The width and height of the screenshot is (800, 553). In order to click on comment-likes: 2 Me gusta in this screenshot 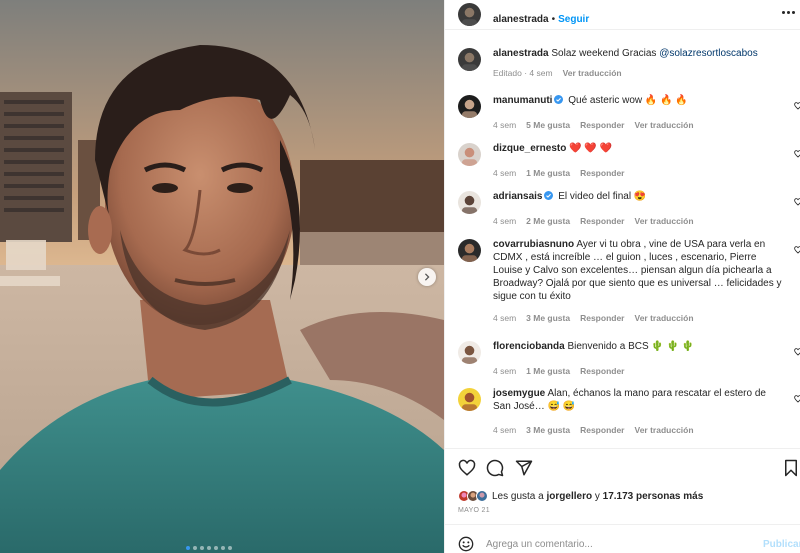, I will do `click(548, 221)`.